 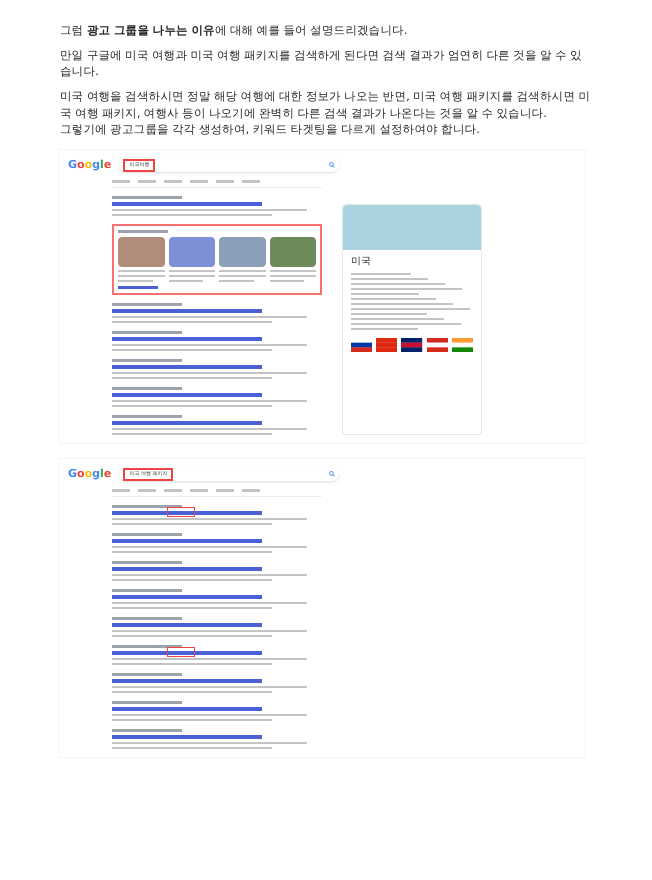 I want to click on body-paragraph: 미국 여행을 검색하시면 정말 해당 여행에 대한 정보가 나오는 반면, 미국 여행 패키지를 검색하시면 미국 여행 패키지, 여행사 등이 나오기에 완벽히 다른 검색 결과가 나온다는 것을 알 수 있습니다. 그렇기에 광고그룹을 각각 생성하여, 키워드 타겟팅을 다르게 설정하여야 합니다., so click(x=326, y=113).